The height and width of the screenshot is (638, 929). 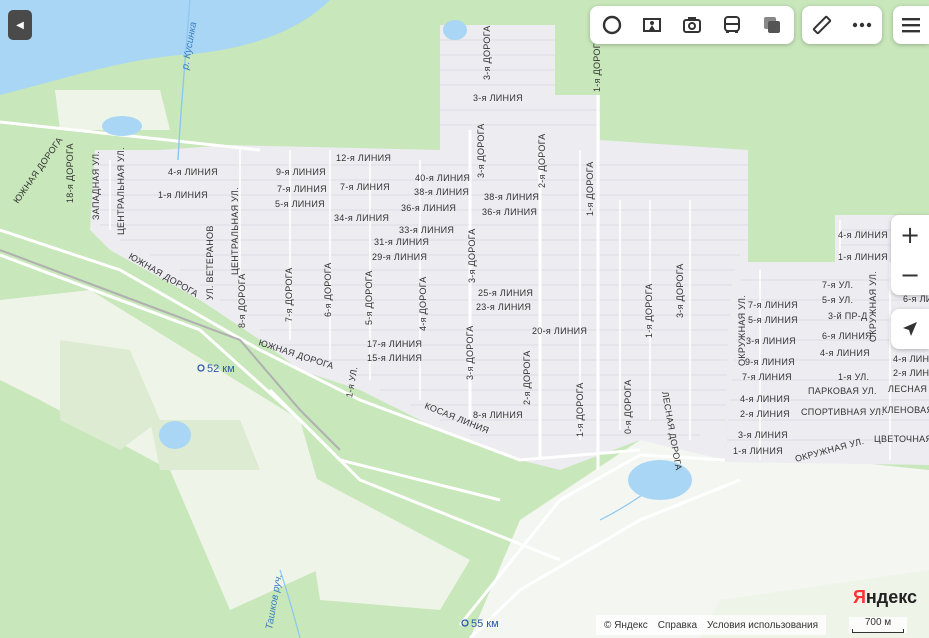 I want to click on copy-icon, so click(x=772, y=25).